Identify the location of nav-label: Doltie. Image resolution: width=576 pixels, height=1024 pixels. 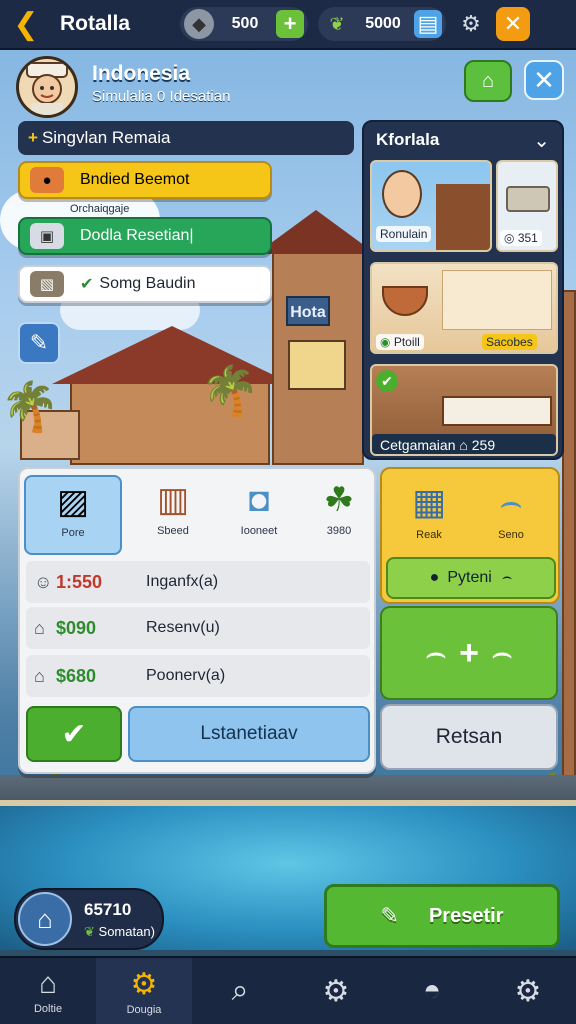
(48, 1009).